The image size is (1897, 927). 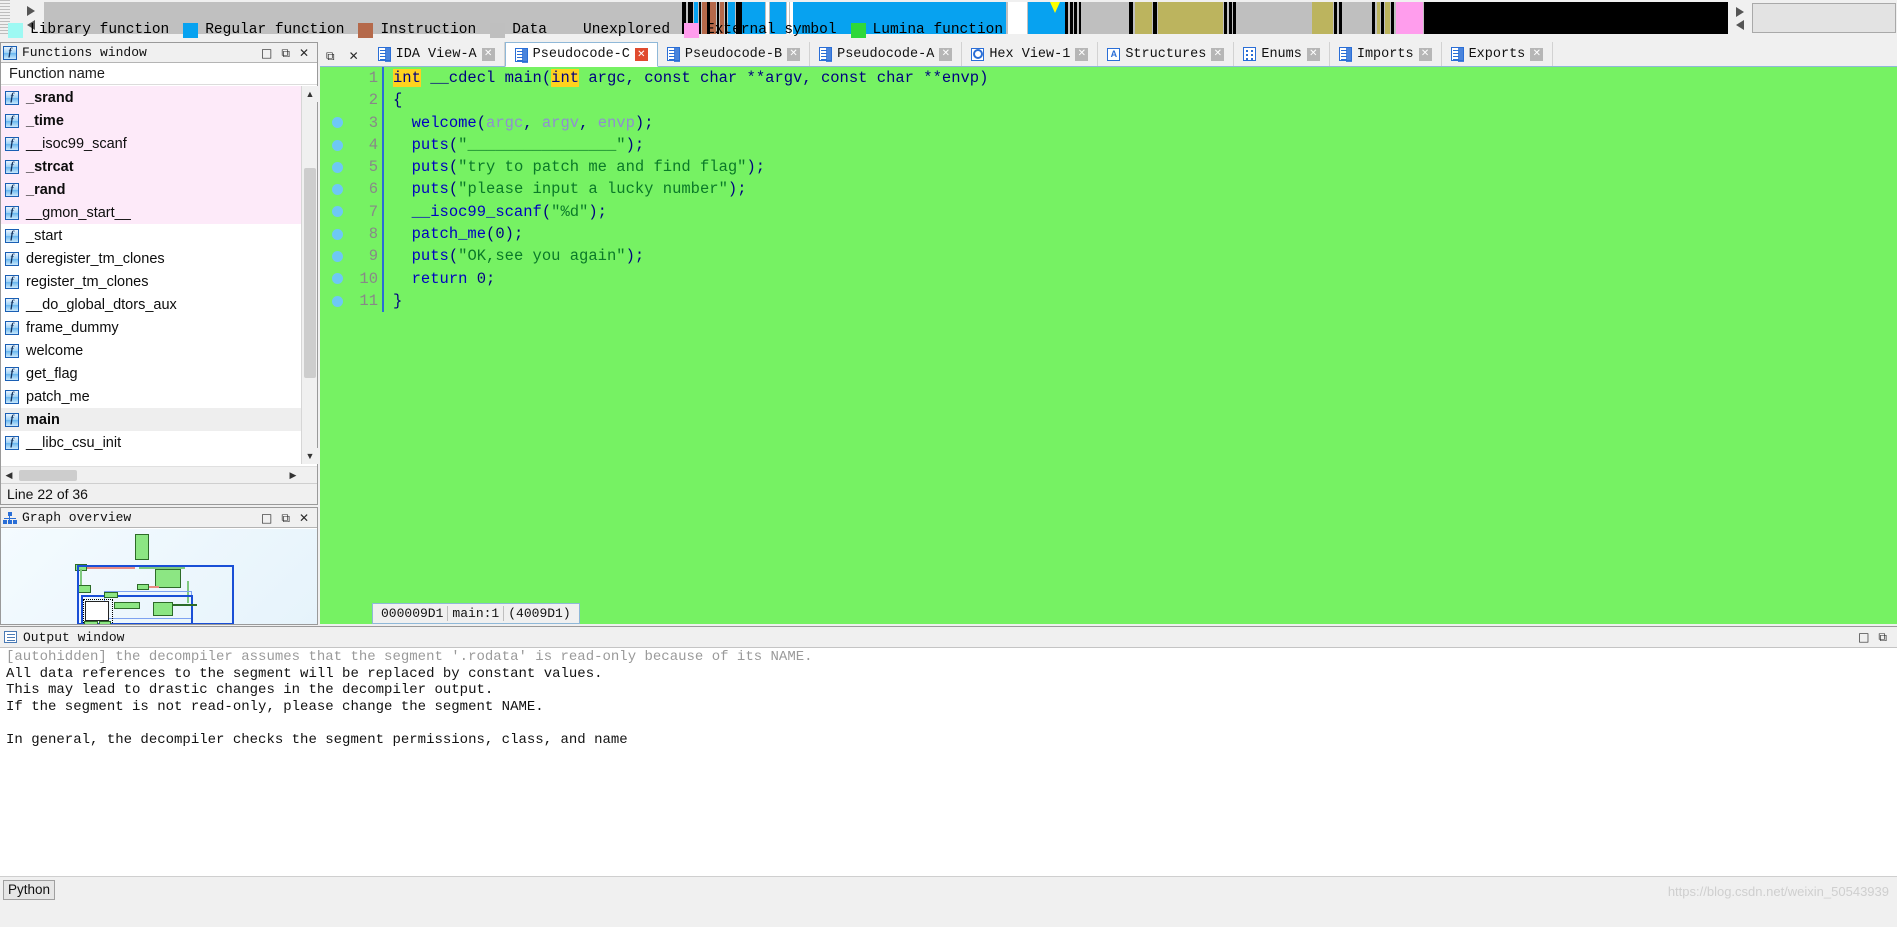 I want to click on code-line: 8 patch_me(0);, so click(x=1108, y=234).